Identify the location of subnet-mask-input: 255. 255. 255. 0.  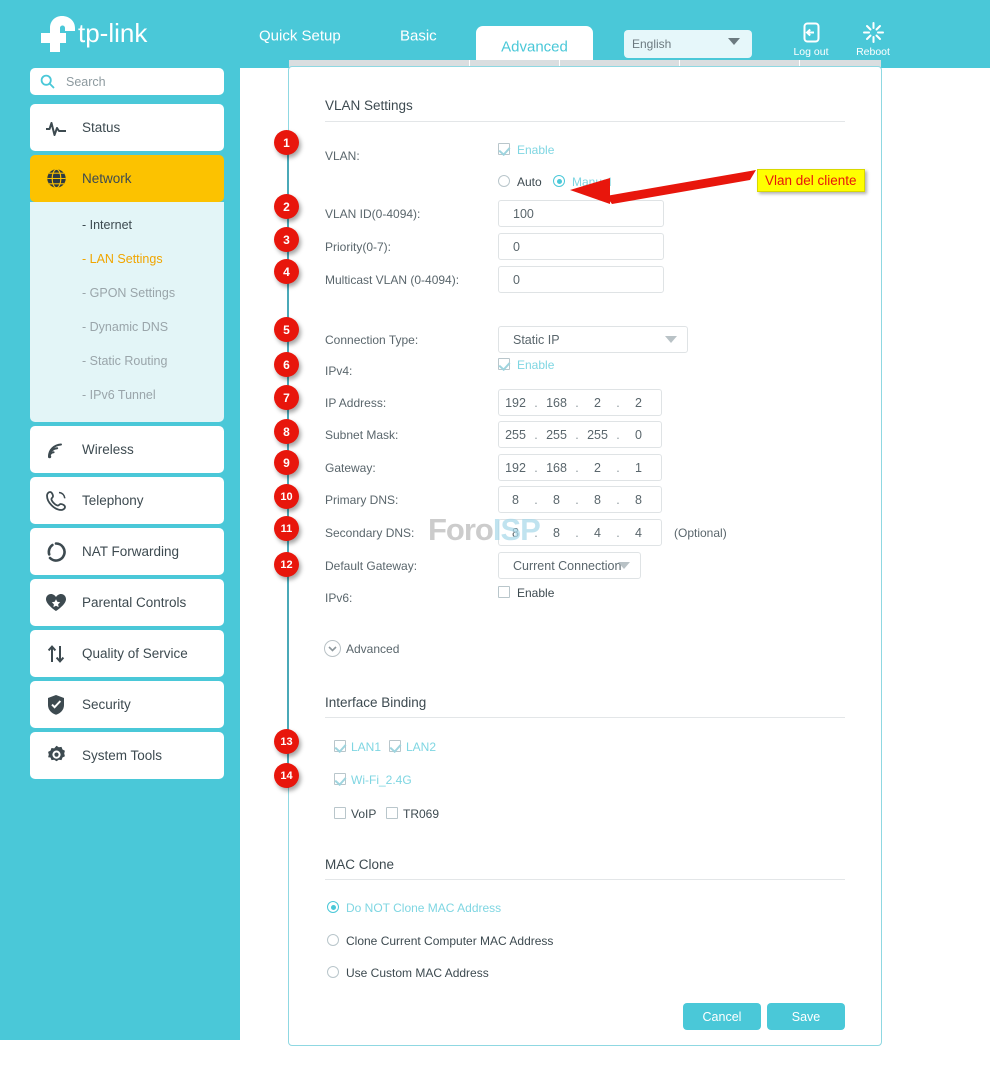
(580, 434).